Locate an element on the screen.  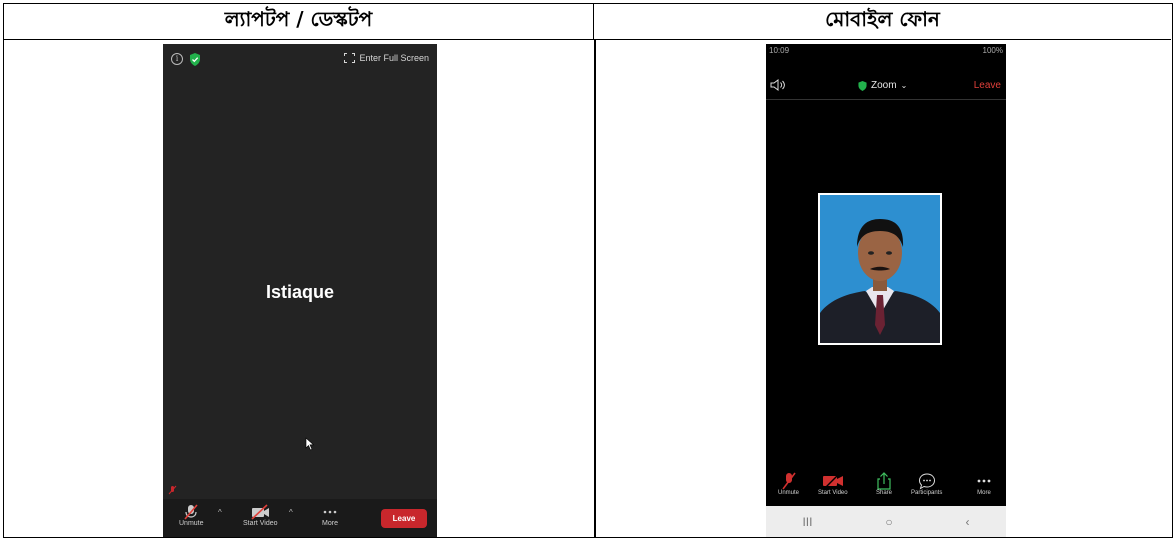
leave-link: Leave is located at coordinates (987, 85).